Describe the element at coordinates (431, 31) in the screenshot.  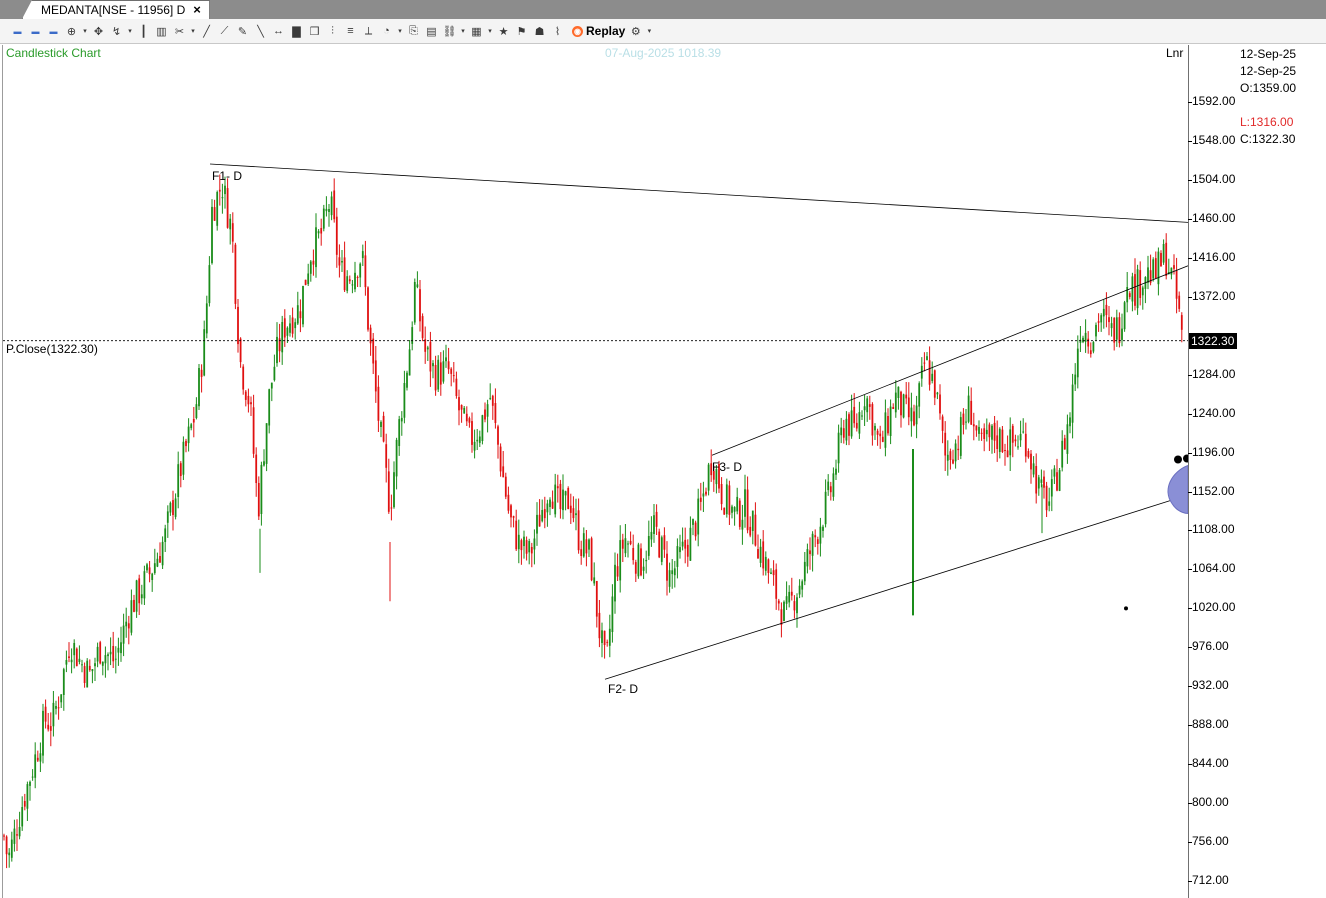
I see `layout-icon: ▤` at that location.